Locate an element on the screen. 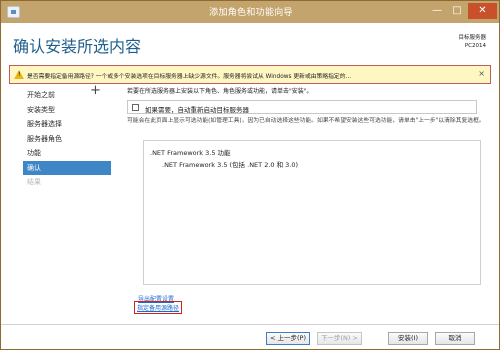  warning-close-icon: × is located at coordinates (481, 73).